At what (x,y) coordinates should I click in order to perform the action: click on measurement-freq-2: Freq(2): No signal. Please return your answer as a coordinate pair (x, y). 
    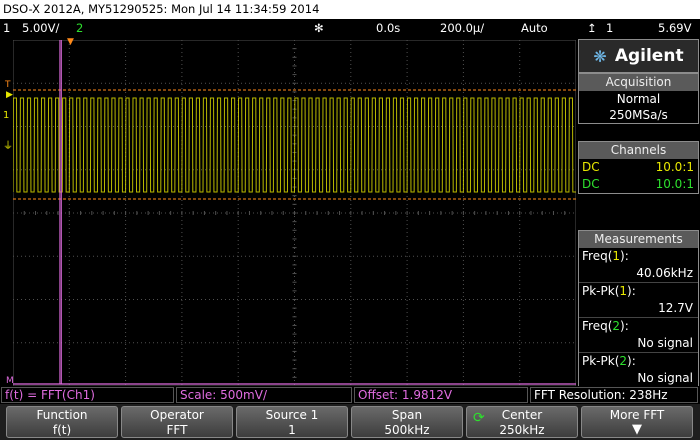
    Looking at the image, I should click on (638, 334).